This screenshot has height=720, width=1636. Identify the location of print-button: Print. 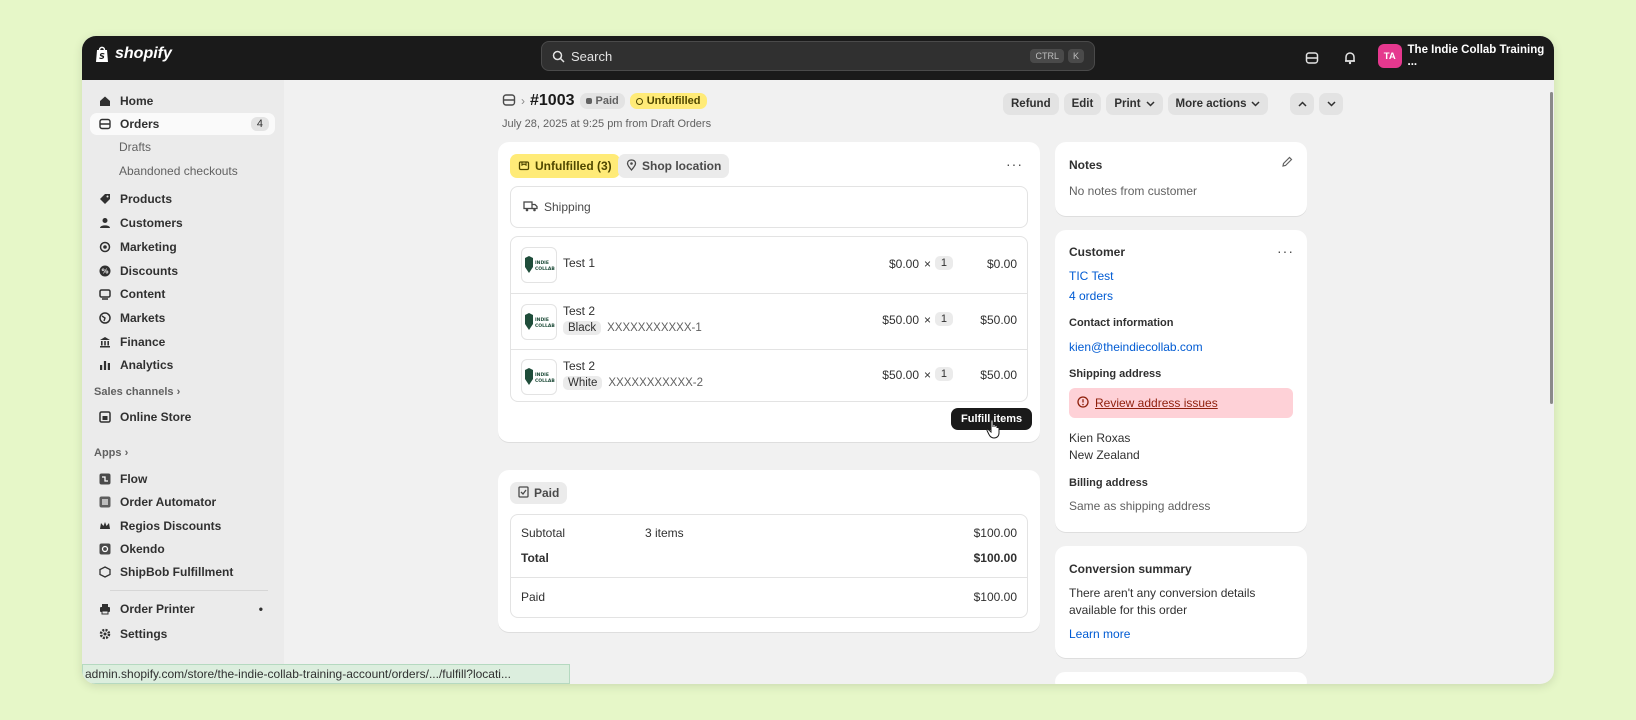
(1134, 104).